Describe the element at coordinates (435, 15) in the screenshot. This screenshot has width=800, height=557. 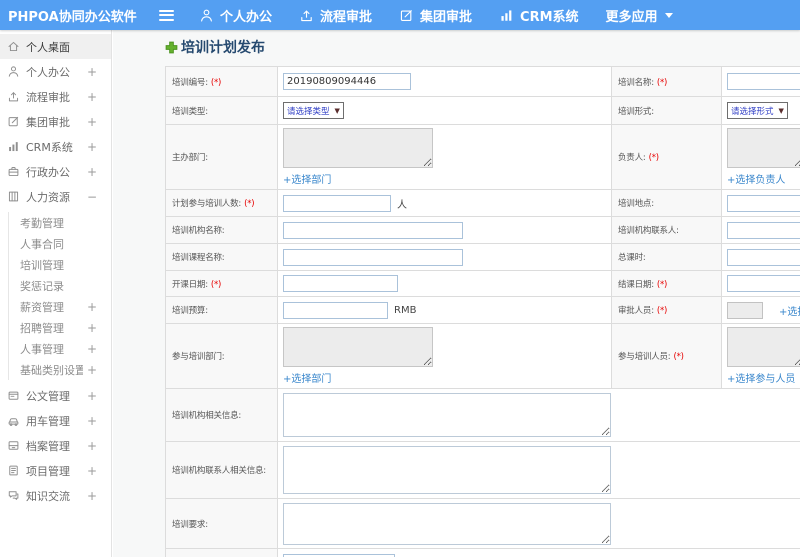
I see `nav-item-group-approval: 集团审批` at that location.